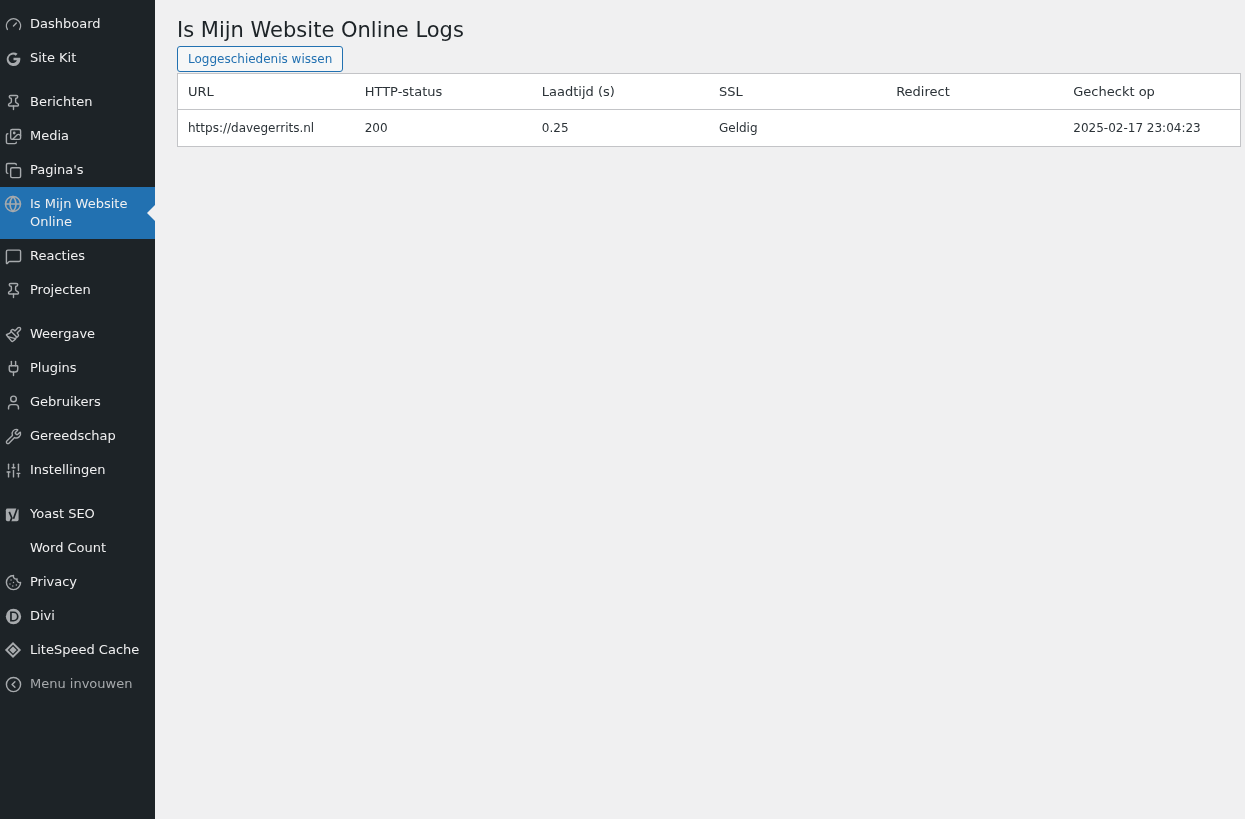  What do you see at coordinates (443, 128) in the screenshot?
I see `table-cell: 200` at bounding box center [443, 128].